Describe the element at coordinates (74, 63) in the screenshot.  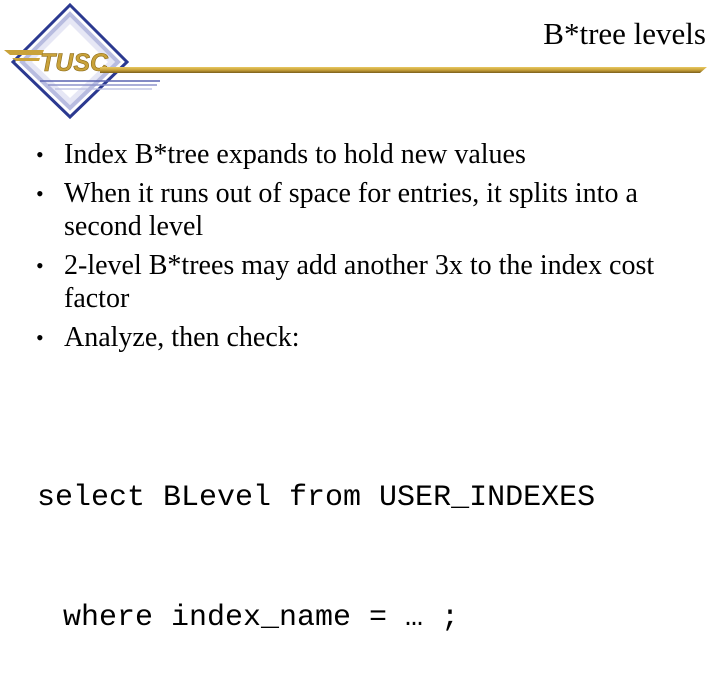
I see `logo-text: TUSC` at that location.